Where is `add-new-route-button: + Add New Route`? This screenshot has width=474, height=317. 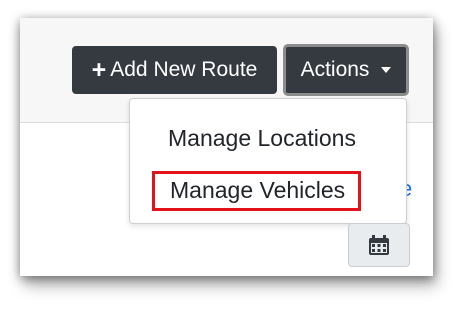 add-new-route-button: + Add New Route is located at coordinates (174, 70).